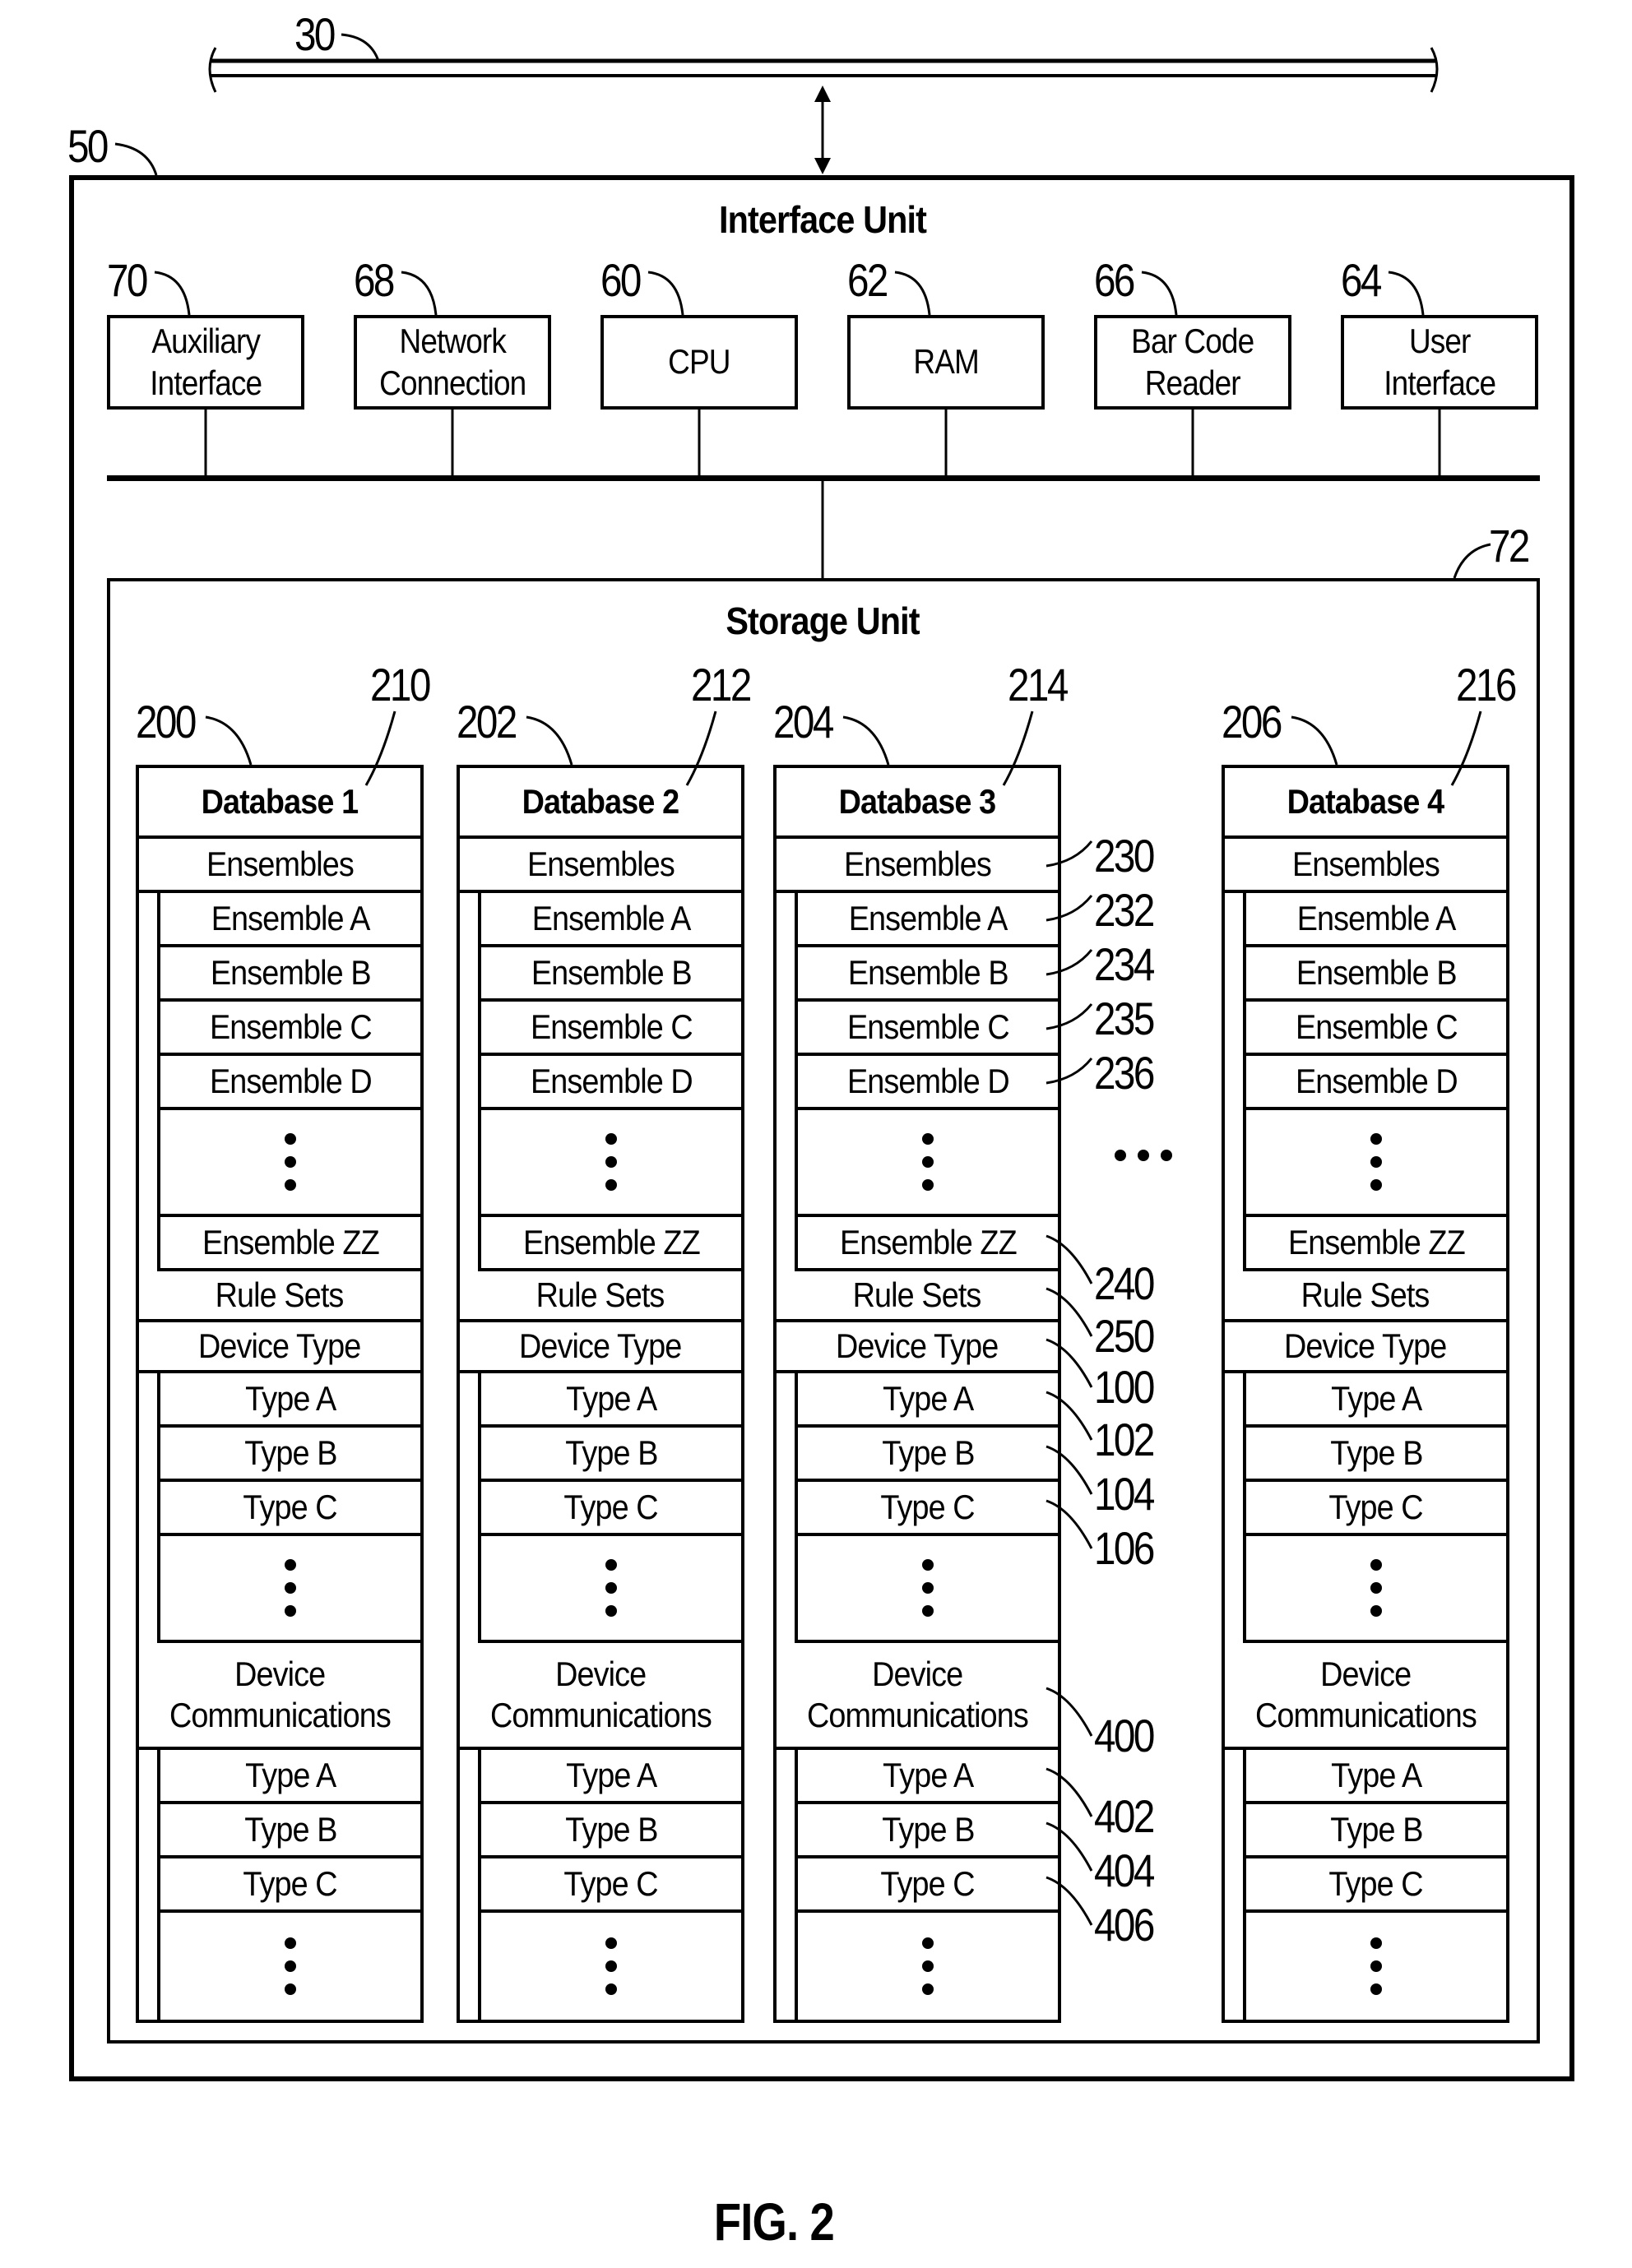 Image resolution: width=1632 pixels, height=2268 pixels. What do you see at coordinates (699, 362) in the screenshot?
I see `component-label: CPU` at bounding box center [699, 362].